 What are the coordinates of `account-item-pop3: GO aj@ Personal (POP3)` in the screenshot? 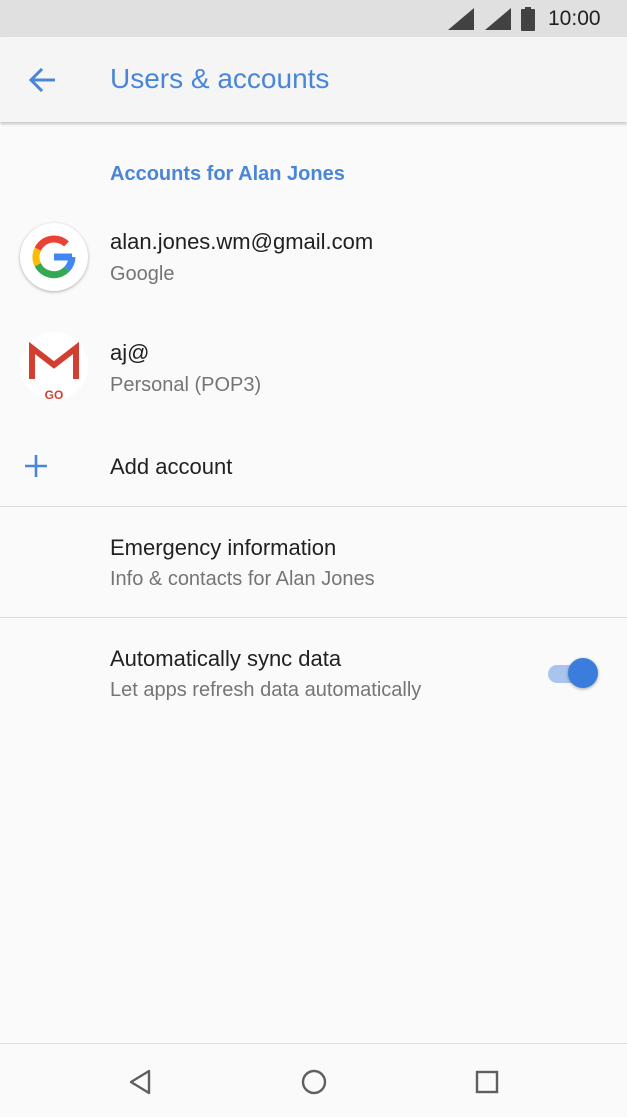 It's located at (313, 370).